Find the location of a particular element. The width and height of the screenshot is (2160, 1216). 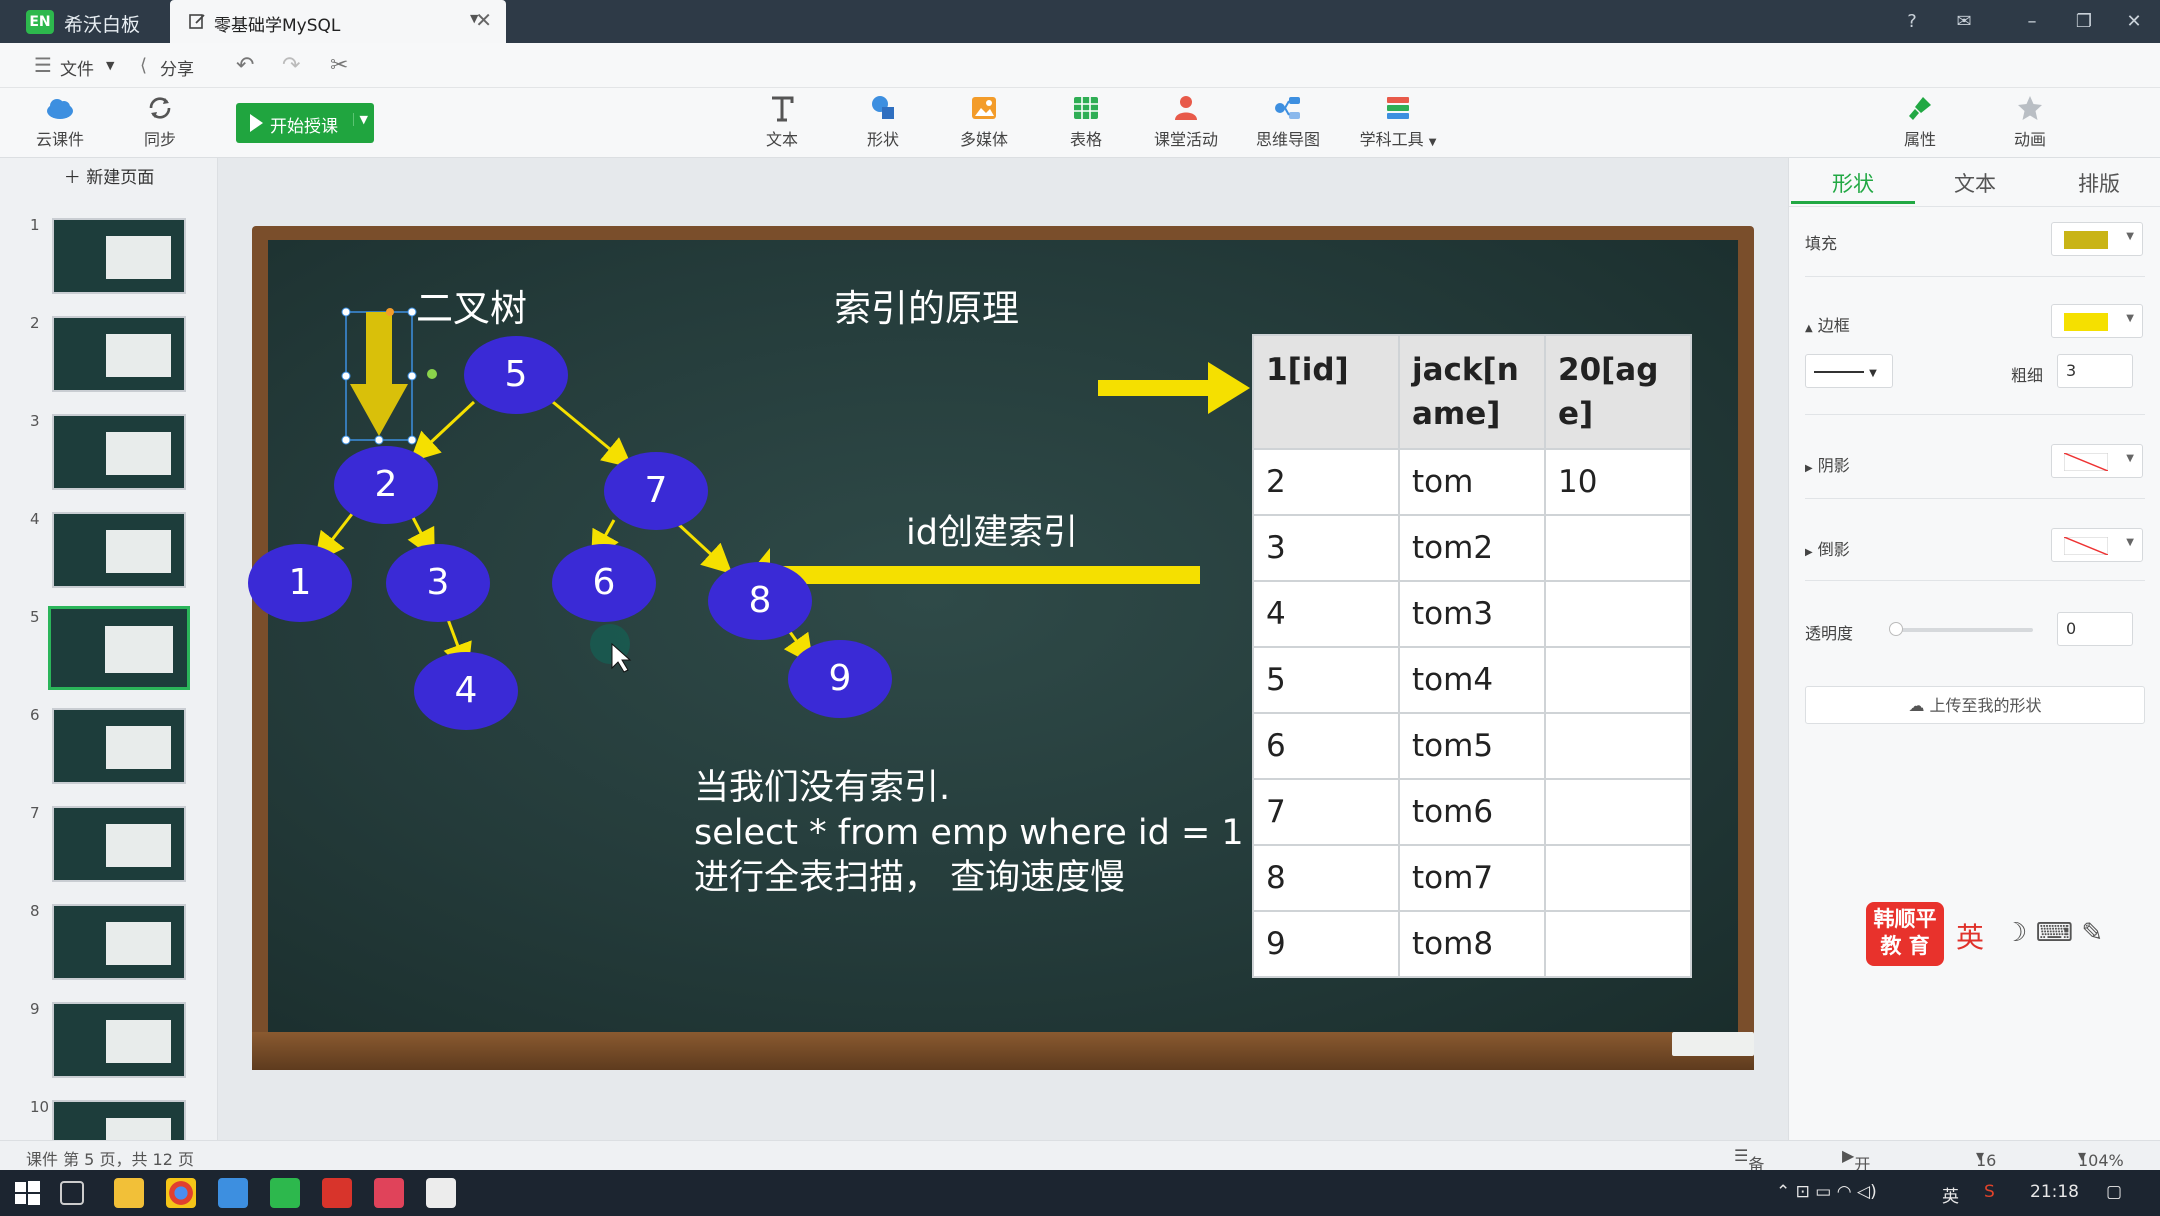

ime-toolbar-icons: ☽ ⌨ ✎ is located at coordinates (2053, 933).